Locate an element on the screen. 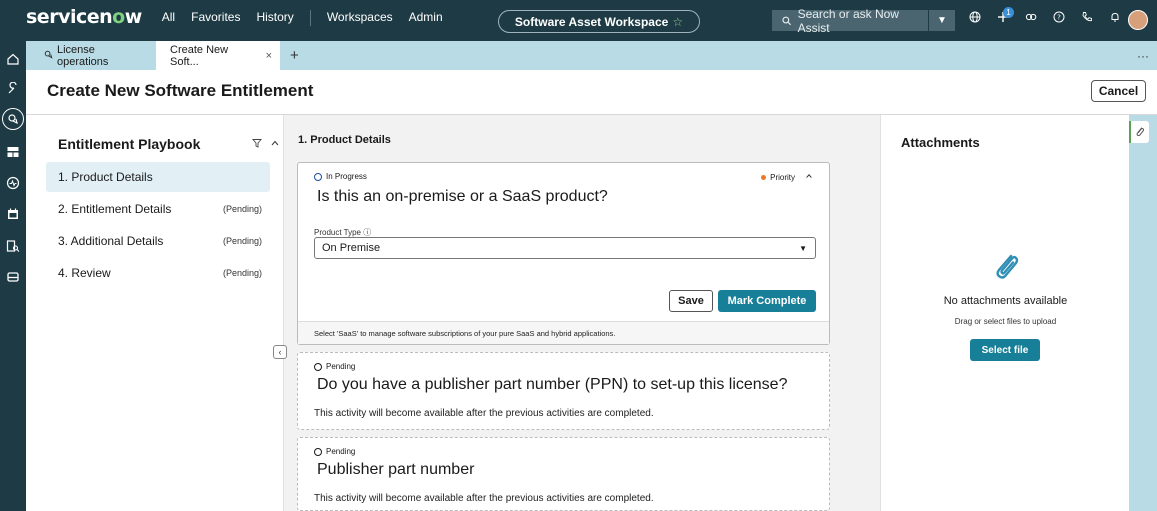 Image resolution: width=1157 pixels, height=511 pixels. cancel-button: Cancel is located at coordinates (1118, 91).